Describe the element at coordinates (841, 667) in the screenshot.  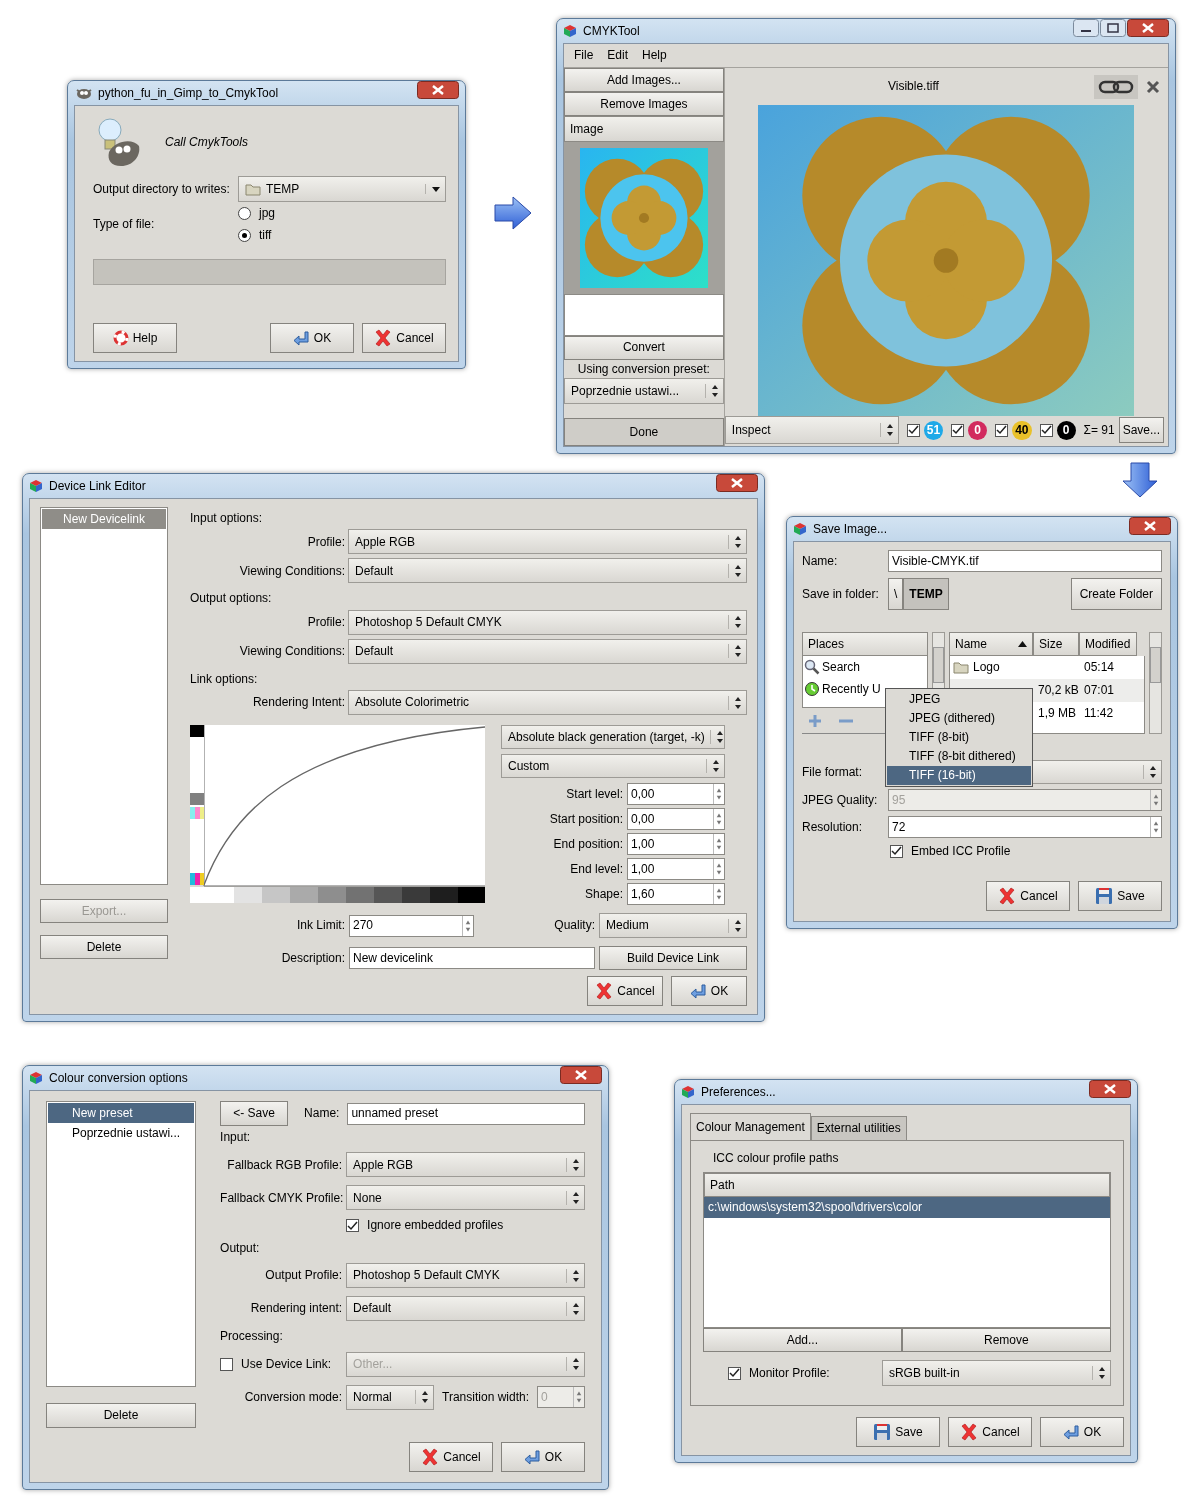
I see `list-item: Search` at that location.